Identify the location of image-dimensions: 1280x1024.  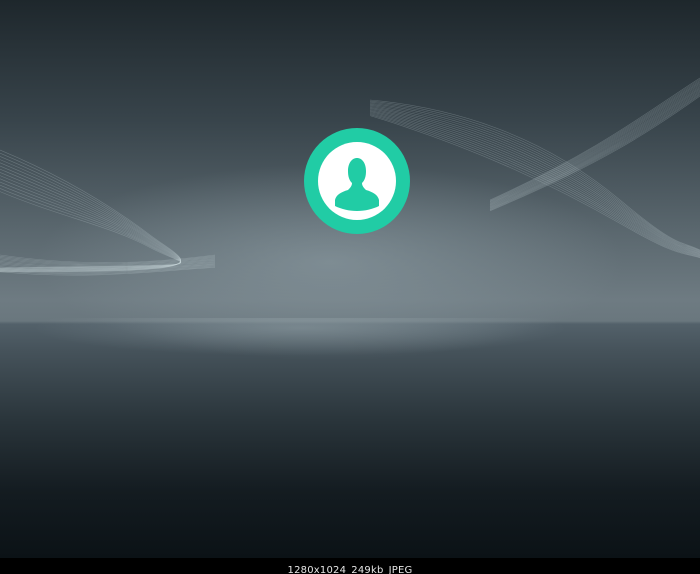
(317, 569).